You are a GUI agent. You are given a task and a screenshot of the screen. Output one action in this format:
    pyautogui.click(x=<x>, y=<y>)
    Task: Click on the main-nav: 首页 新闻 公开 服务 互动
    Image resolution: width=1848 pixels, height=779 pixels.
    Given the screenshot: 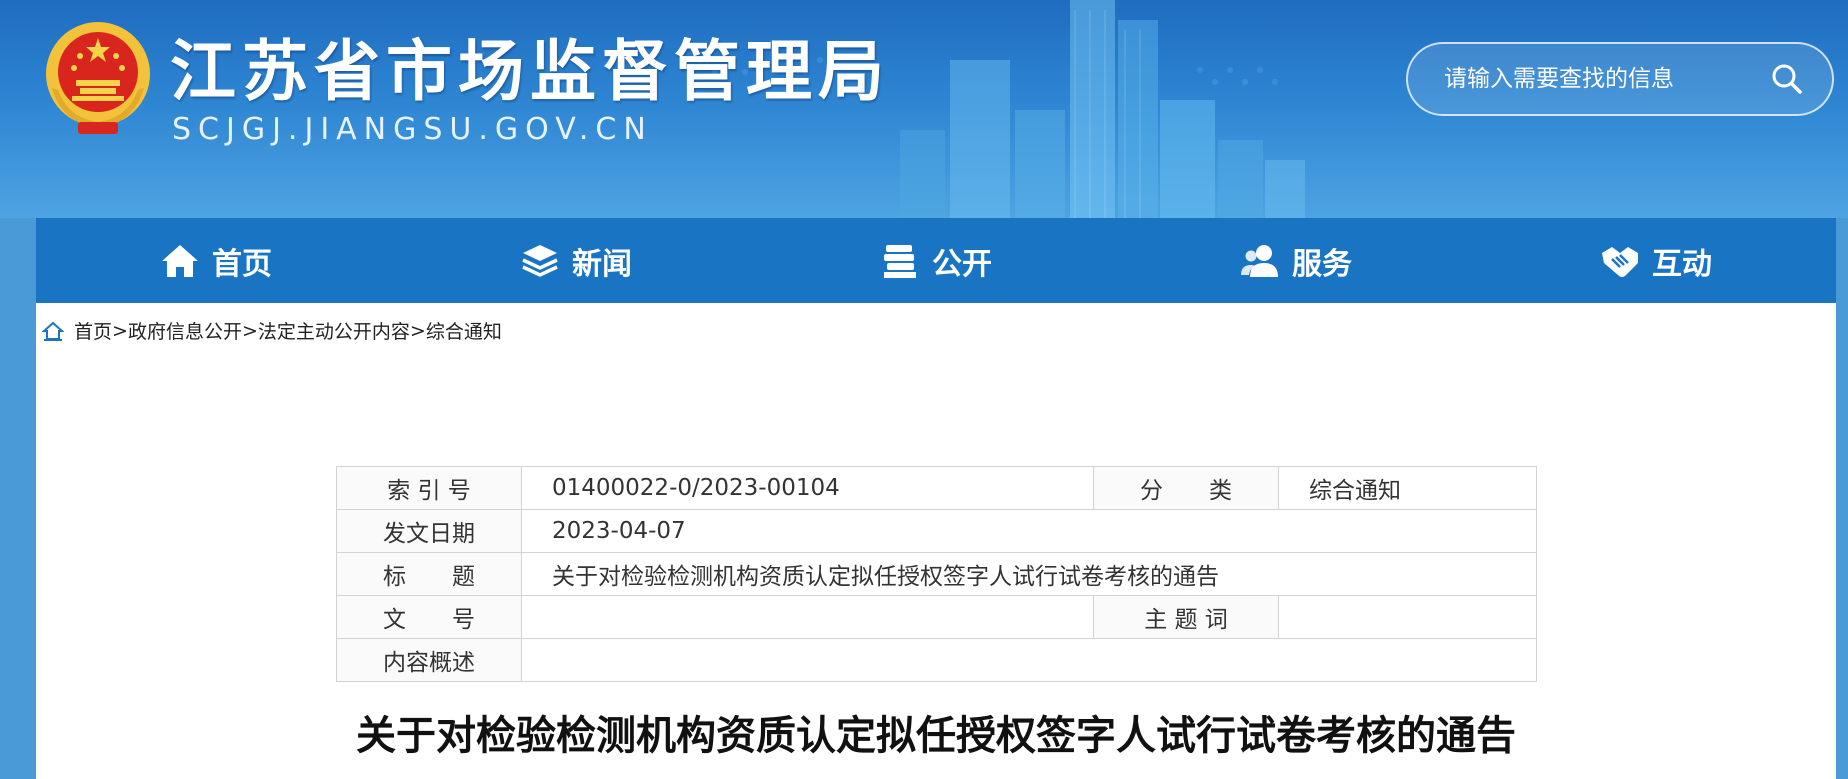 What is the action you would take?
    pyautogui.click(x=936, y=260)
    